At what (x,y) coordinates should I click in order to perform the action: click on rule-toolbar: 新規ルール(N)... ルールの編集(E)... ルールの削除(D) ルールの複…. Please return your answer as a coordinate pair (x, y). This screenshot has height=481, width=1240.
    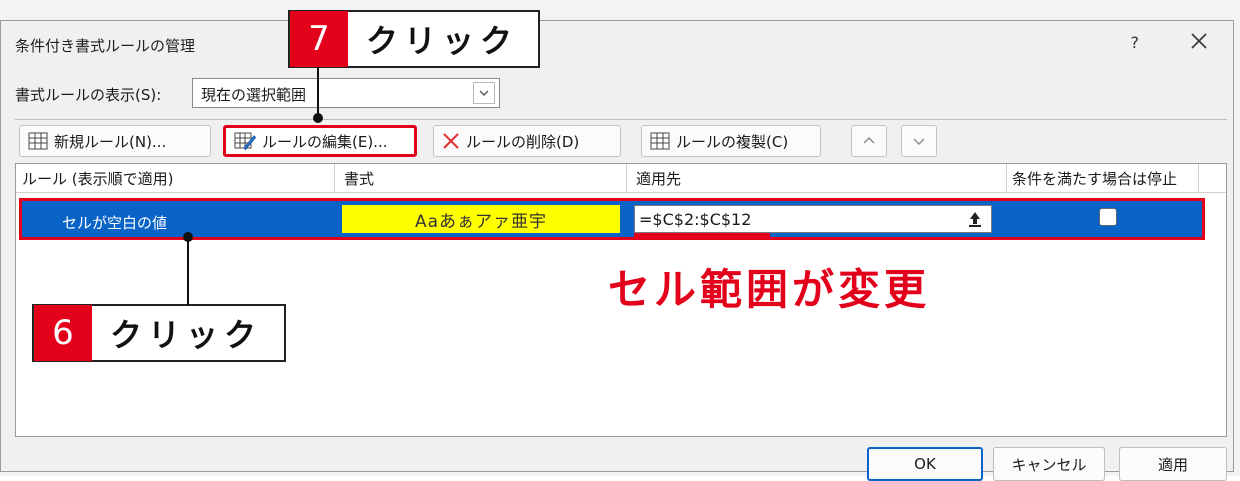
    Looking at the image, I should click on (621, 140).